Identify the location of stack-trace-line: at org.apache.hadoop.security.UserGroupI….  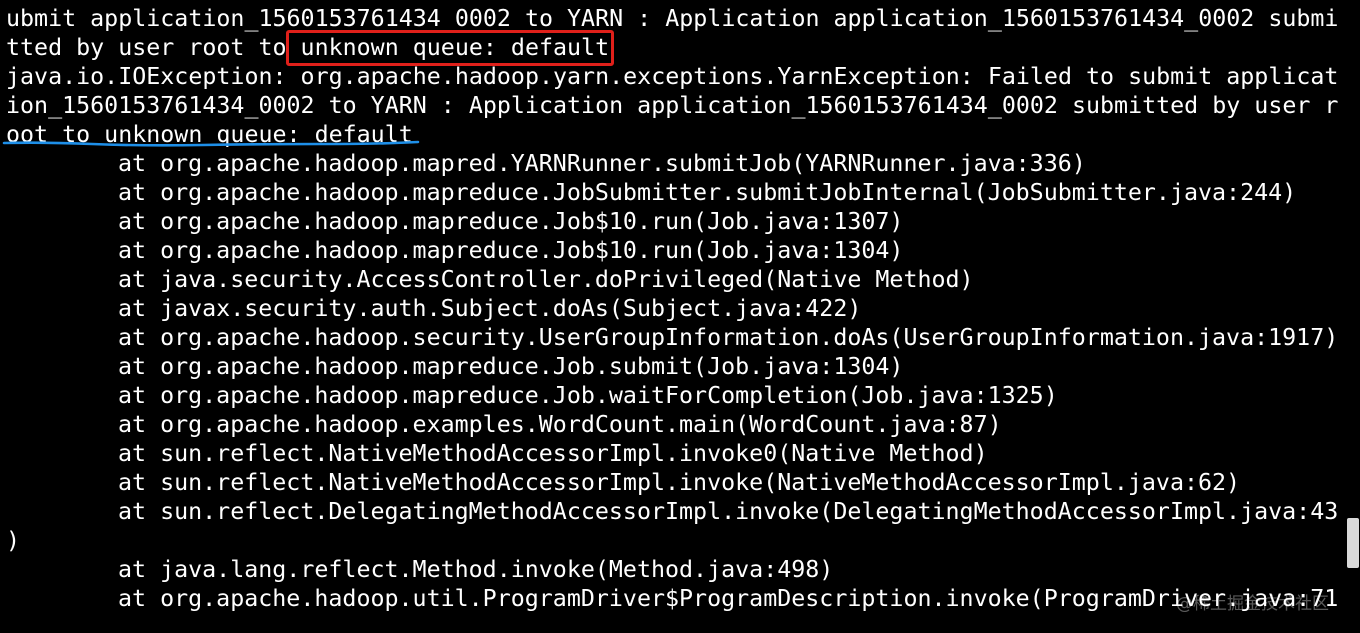
(728, 337).